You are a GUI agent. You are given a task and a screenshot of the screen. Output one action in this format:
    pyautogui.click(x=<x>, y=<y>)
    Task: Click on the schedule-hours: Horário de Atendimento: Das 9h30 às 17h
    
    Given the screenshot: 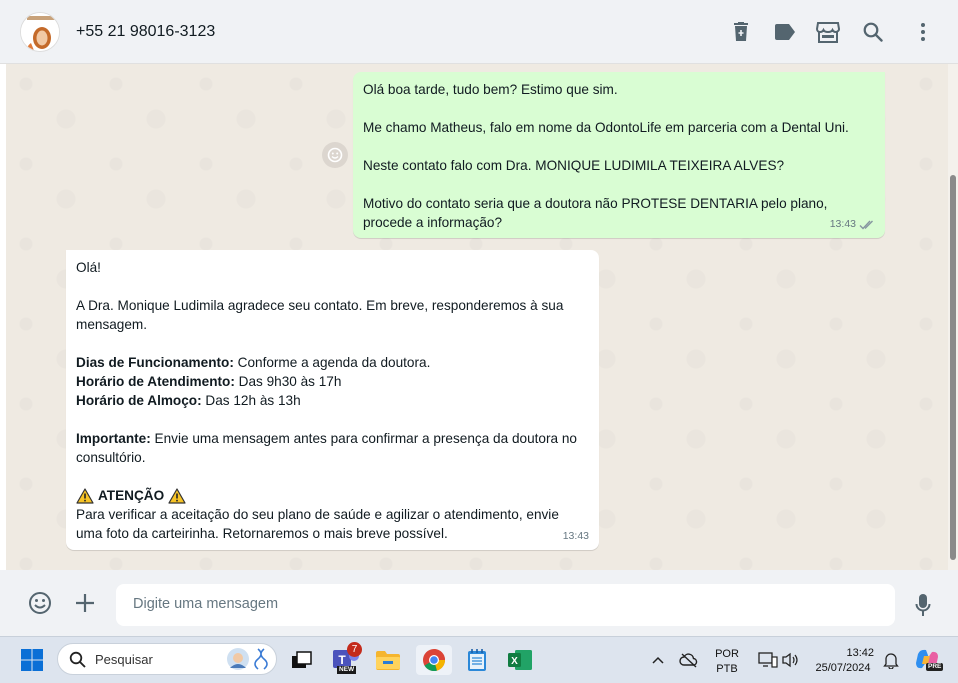 What is the action you would take?
    pyautogui.click(x=209, y=381)
    